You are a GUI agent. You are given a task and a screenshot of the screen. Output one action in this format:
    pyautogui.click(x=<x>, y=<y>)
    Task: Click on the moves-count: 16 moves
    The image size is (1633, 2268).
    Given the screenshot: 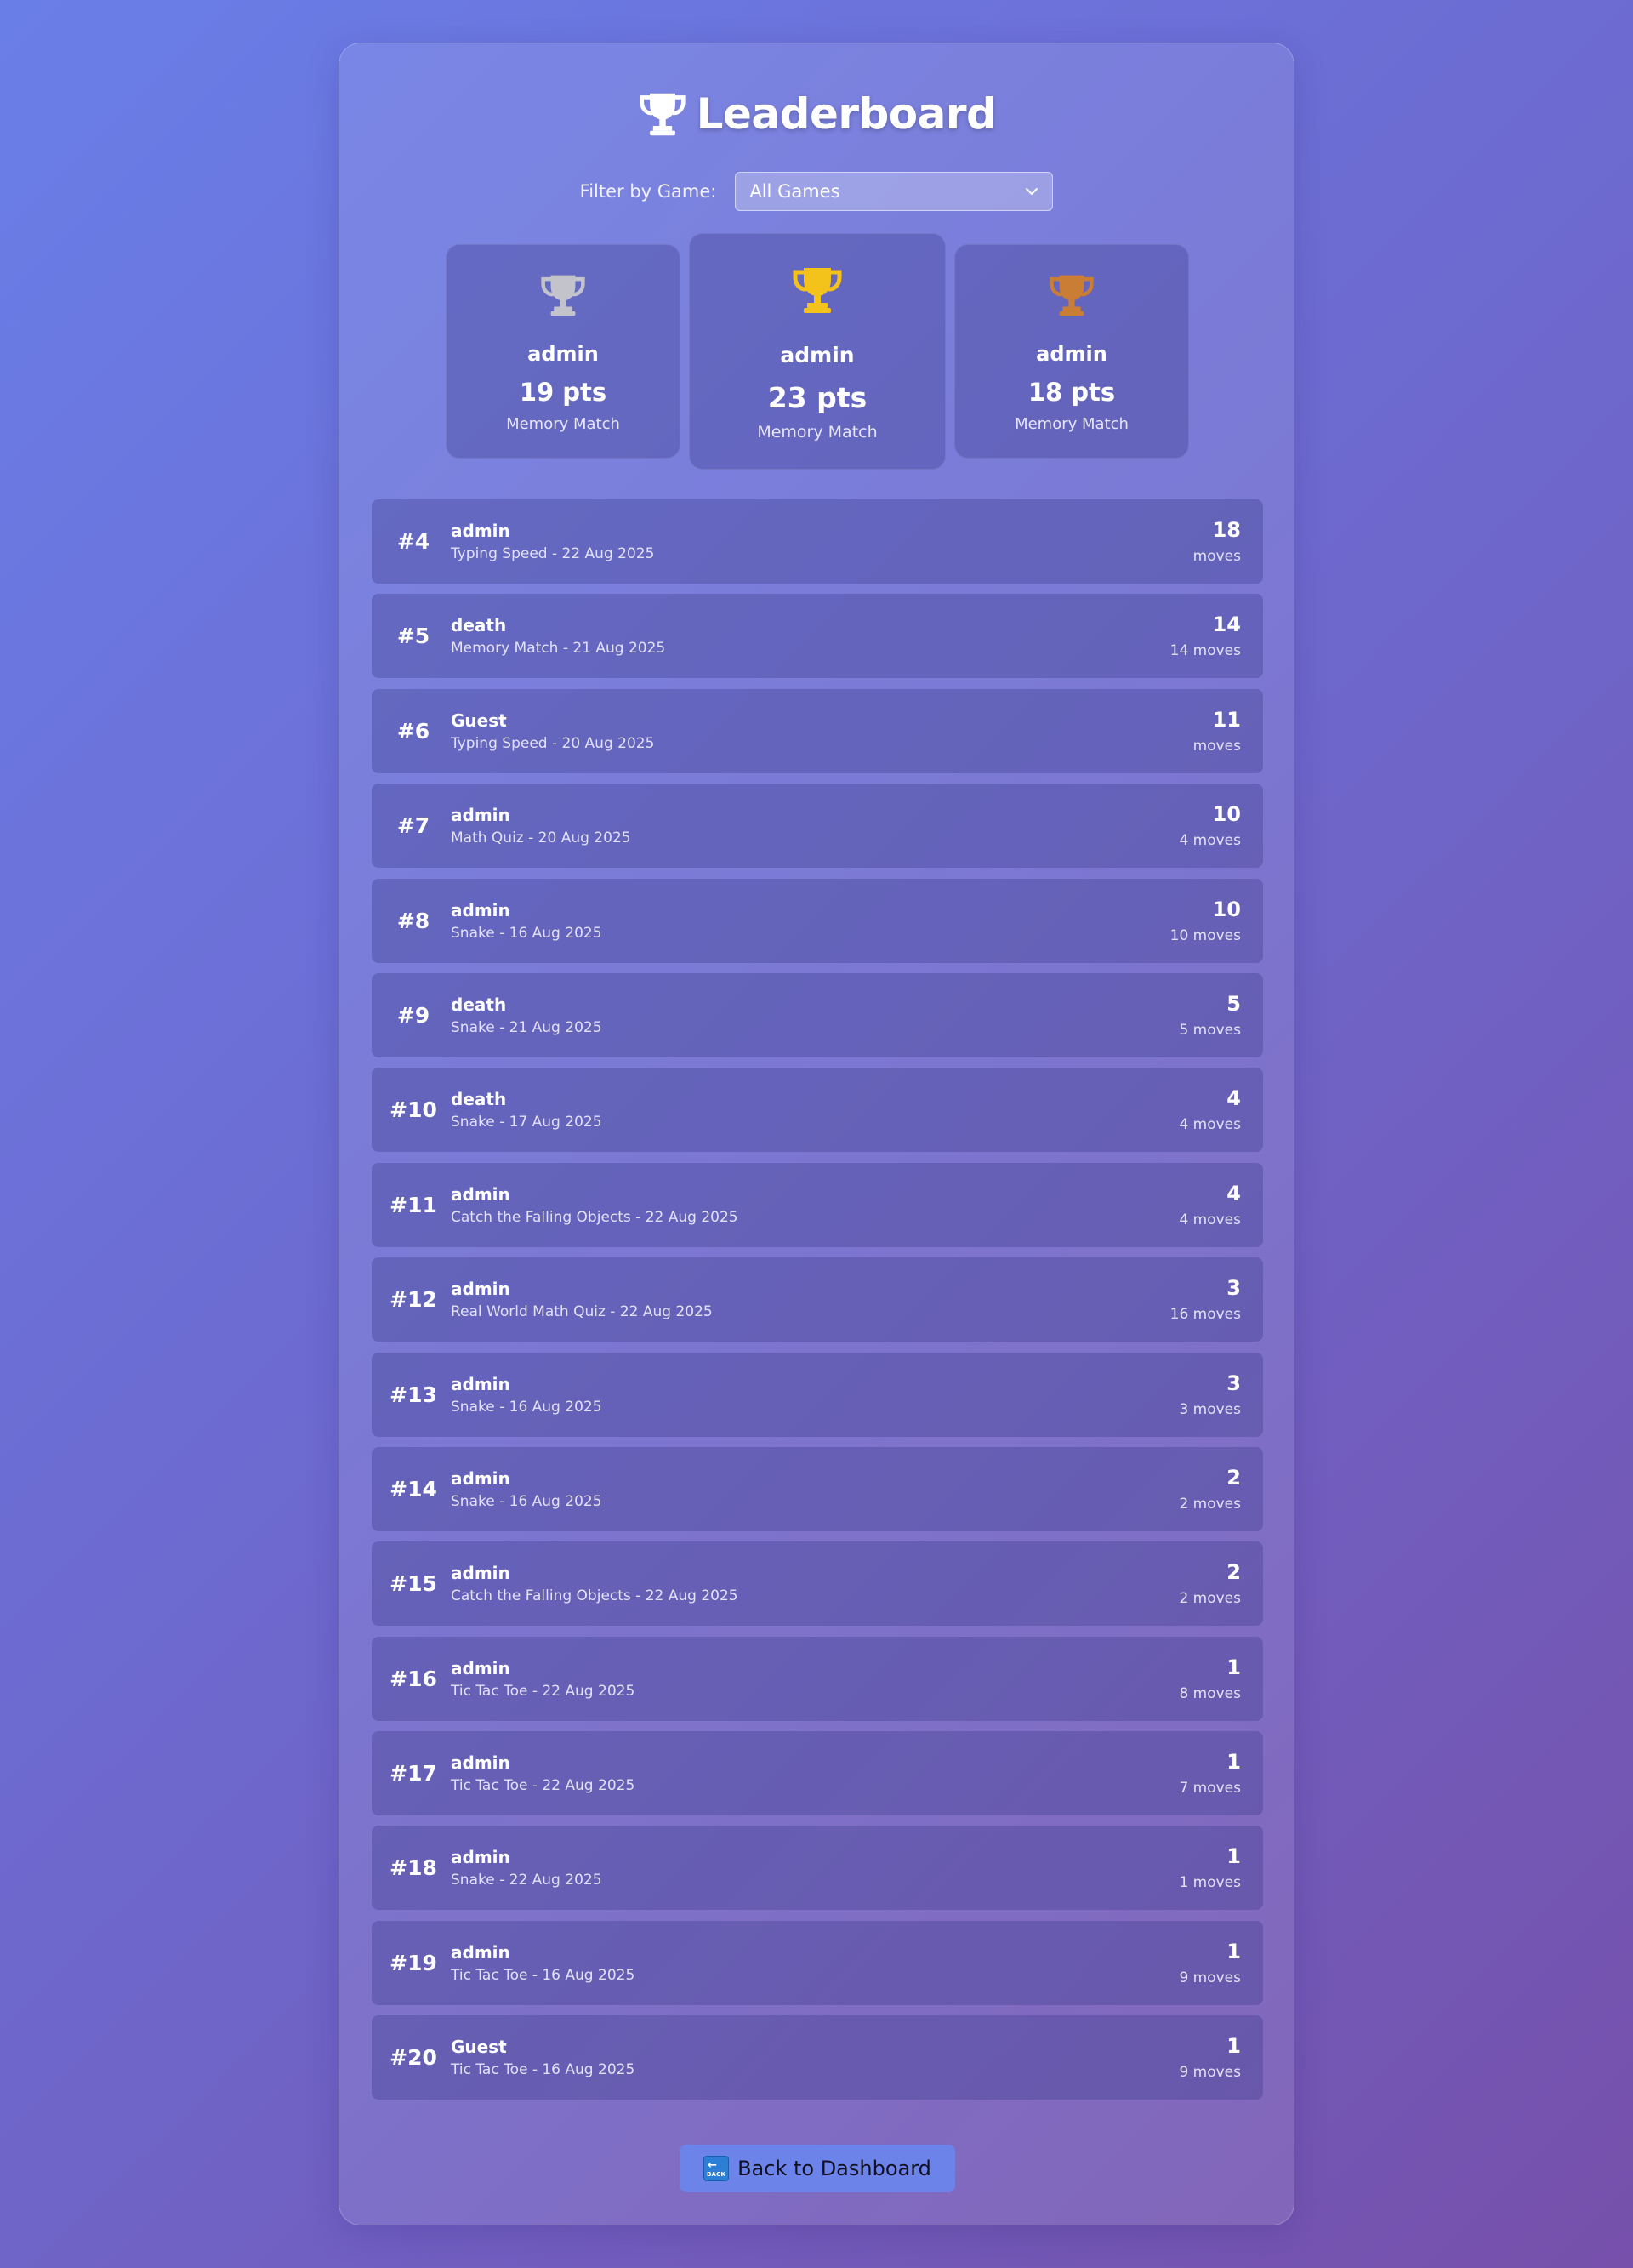 What is the action you would take?
    pyautogui.click(x=1205, y=1315)
    